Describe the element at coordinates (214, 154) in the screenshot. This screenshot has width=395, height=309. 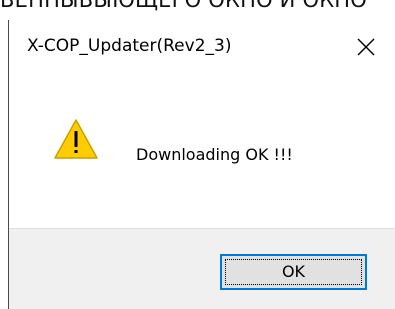
I see `dialog-message: Downloading OK !!!` at that location.